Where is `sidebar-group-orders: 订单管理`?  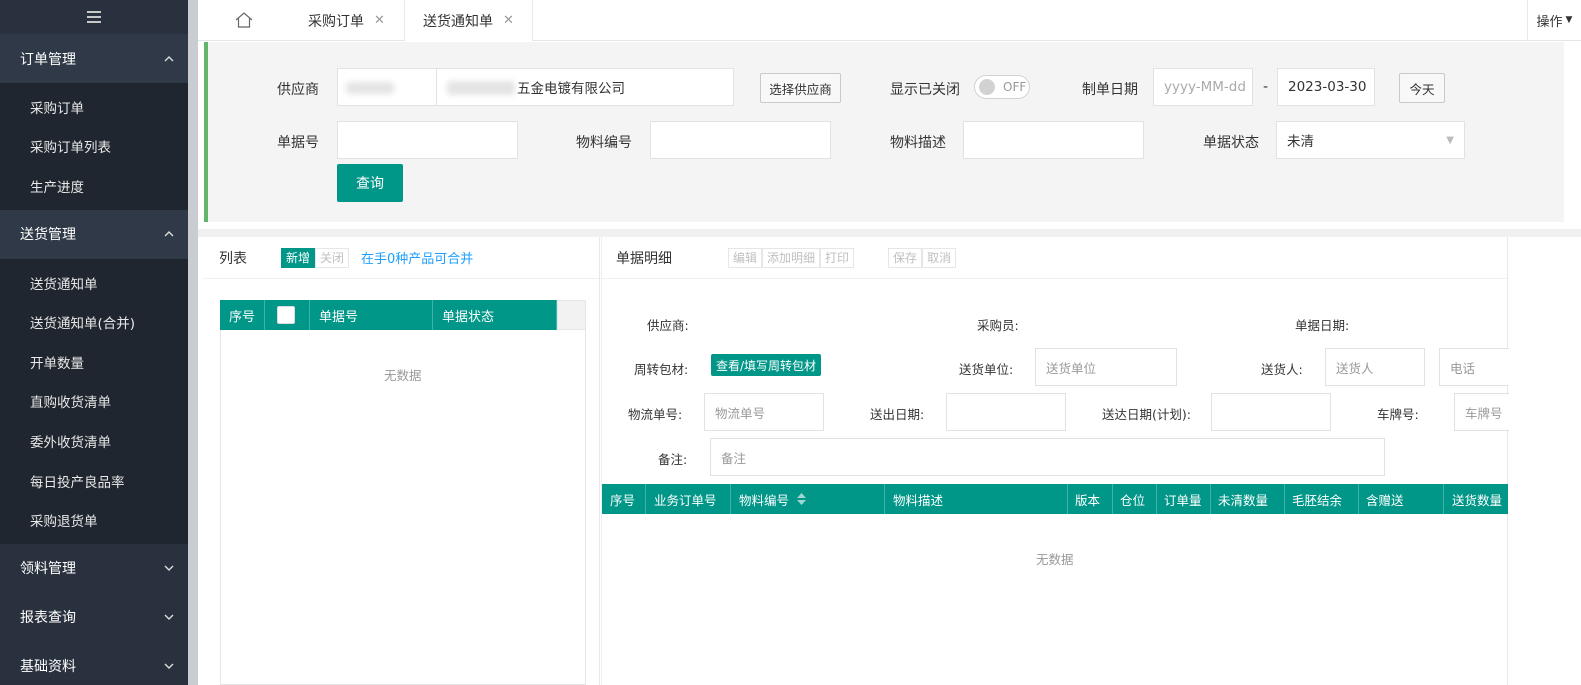 sidebar-group-orders: 订单管理 is located at coordinates (94, 58).